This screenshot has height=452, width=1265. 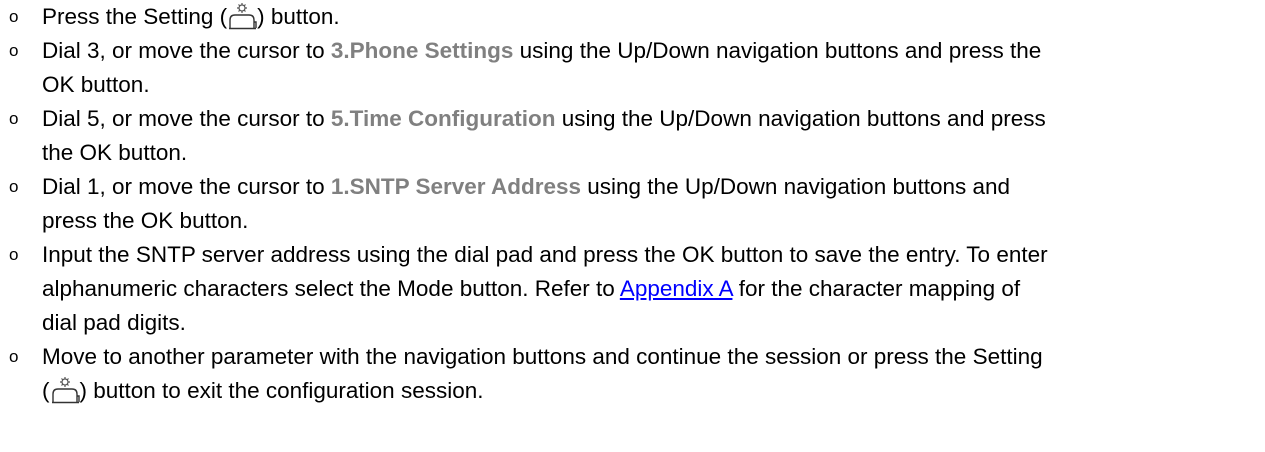 What do you see at coordinates (676, 288) in the screenshot?
I see `appendix-a-link: Appendix A` at bounding box center [676, 288].